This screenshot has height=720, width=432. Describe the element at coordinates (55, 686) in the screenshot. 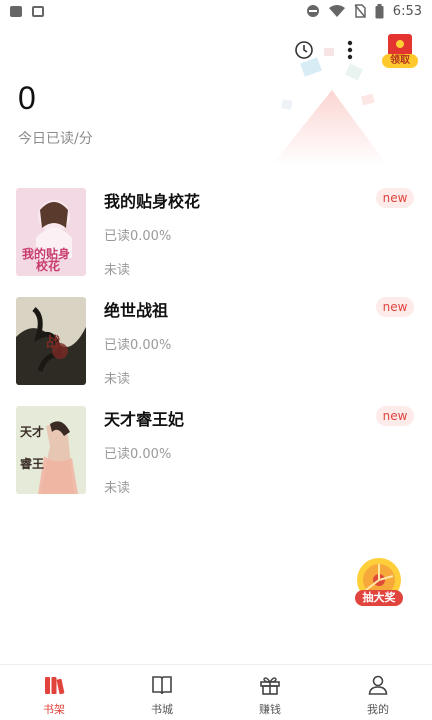

I see `bookshelf-icon` at that location.